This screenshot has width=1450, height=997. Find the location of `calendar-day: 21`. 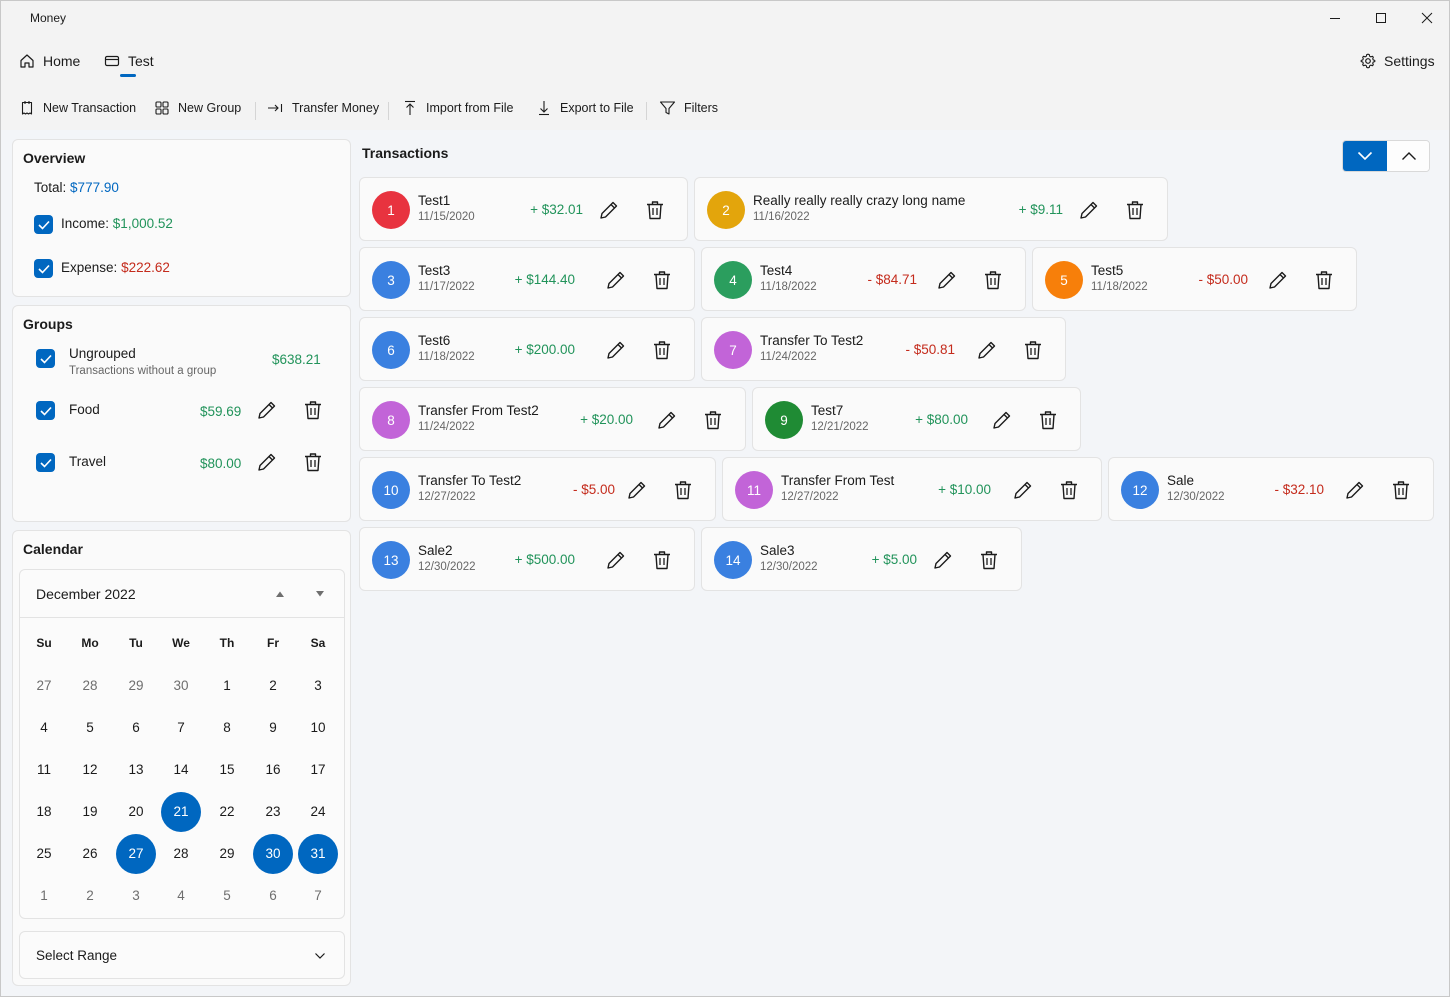

calendar-day: 21 is located at coordinates (181, 812).